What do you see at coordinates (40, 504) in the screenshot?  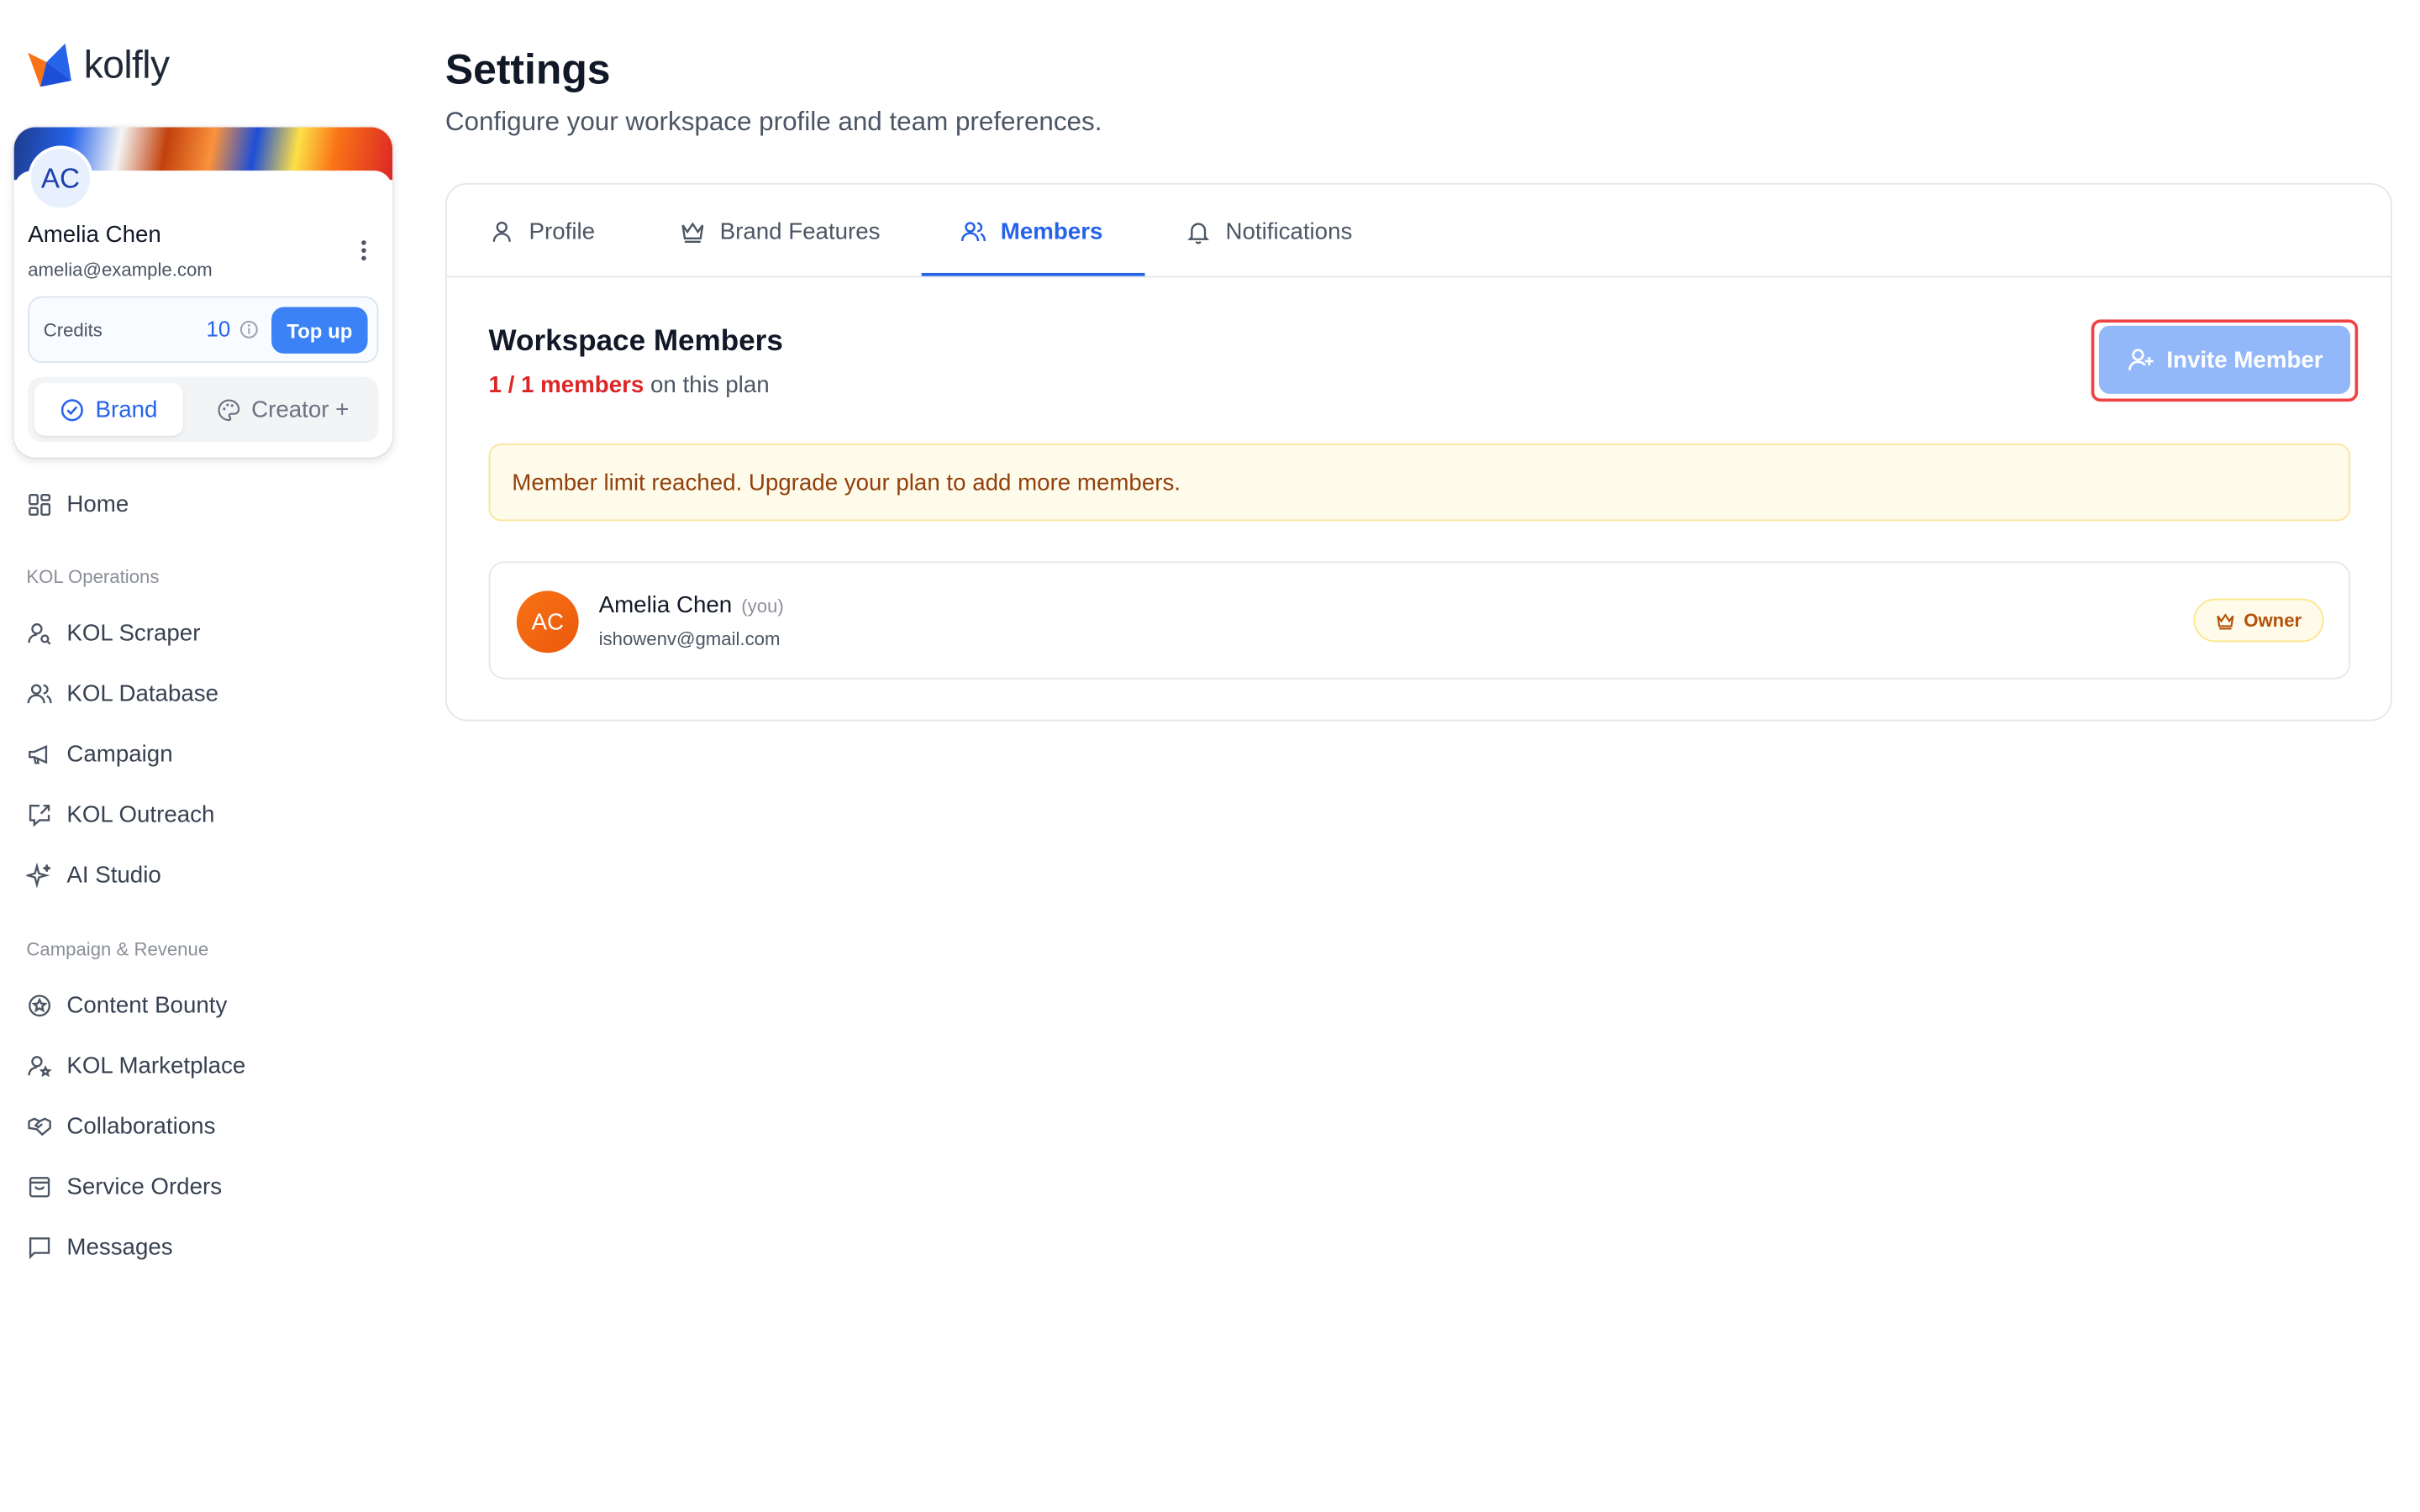 I see `grid-icon` at bounding box center [40, 504].